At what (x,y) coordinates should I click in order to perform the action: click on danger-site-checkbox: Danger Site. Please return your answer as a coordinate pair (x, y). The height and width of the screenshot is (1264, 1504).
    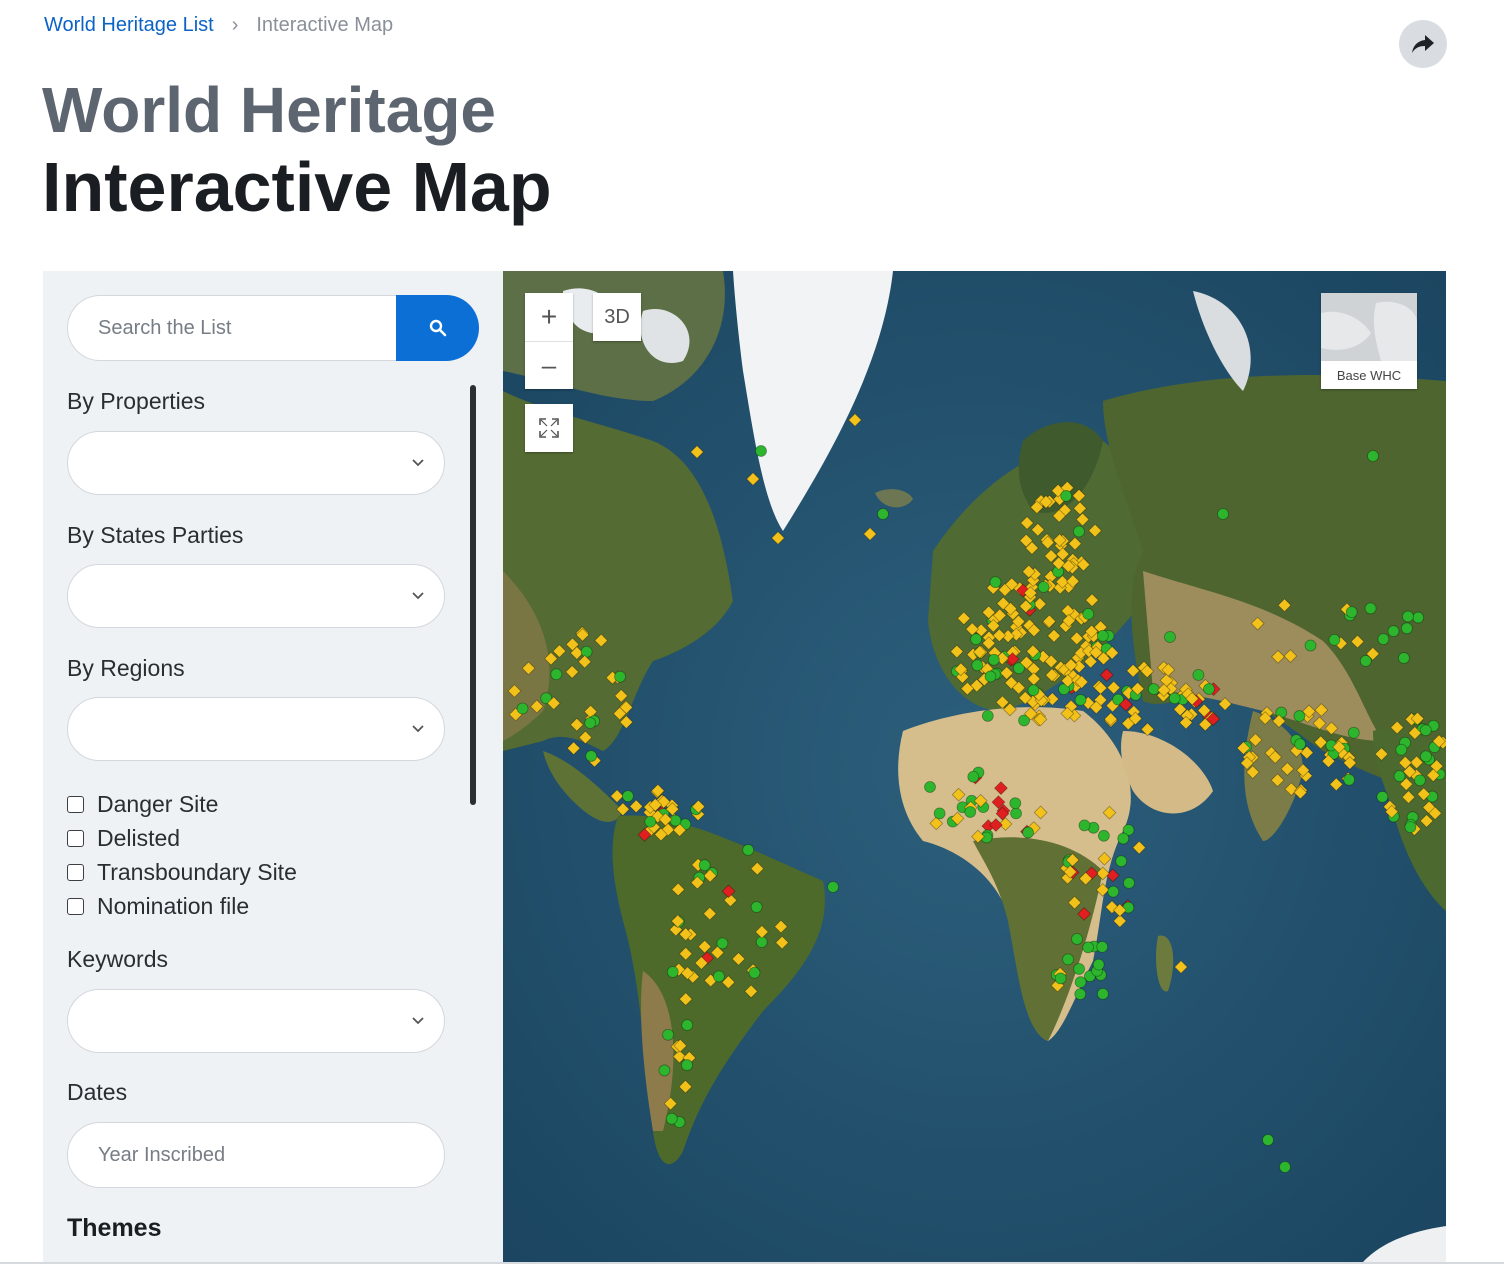
    Looking at the image, I should click on (182, 804).